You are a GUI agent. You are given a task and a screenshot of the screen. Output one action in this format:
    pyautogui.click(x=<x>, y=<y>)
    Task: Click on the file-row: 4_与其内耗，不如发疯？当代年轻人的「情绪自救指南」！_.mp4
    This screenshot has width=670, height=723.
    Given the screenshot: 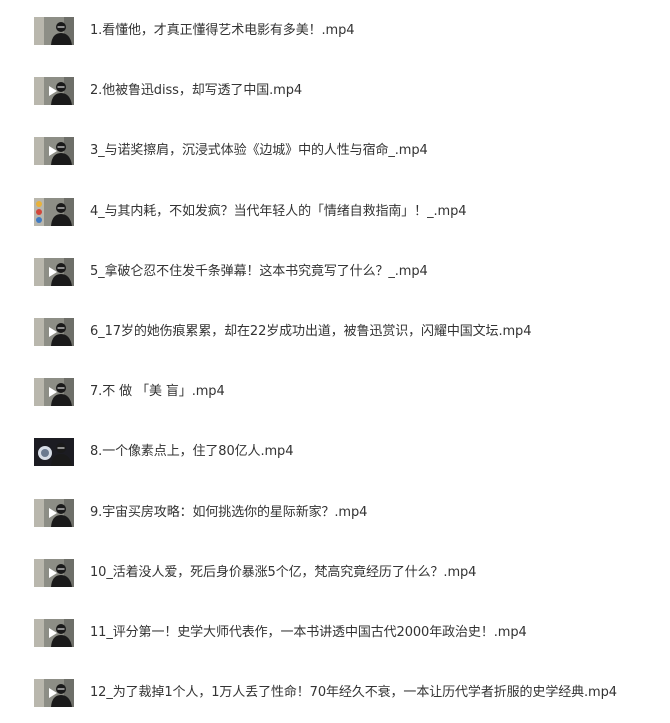 What is the action you would take?
    pyautogui.click(x=335, y=215)
    